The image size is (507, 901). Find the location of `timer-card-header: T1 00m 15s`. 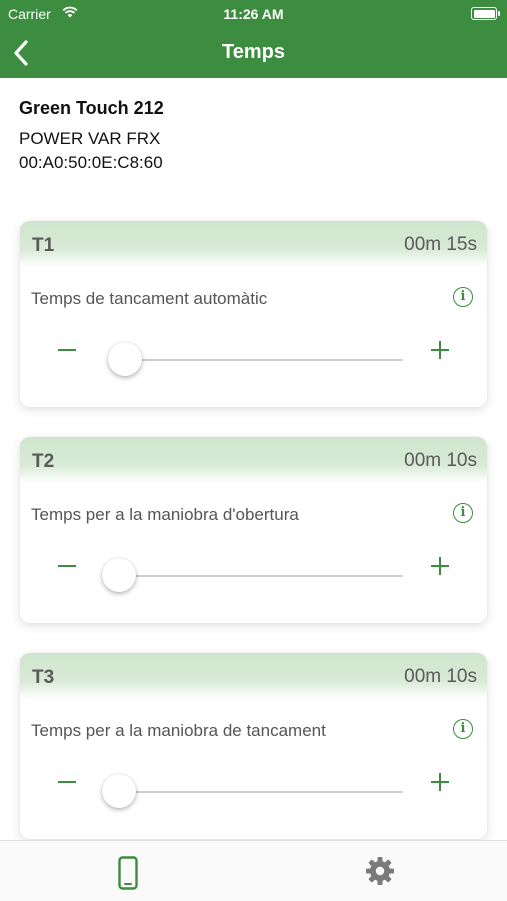

timer-card-header: T1 00m 15s is located at coordinates (253, 244).